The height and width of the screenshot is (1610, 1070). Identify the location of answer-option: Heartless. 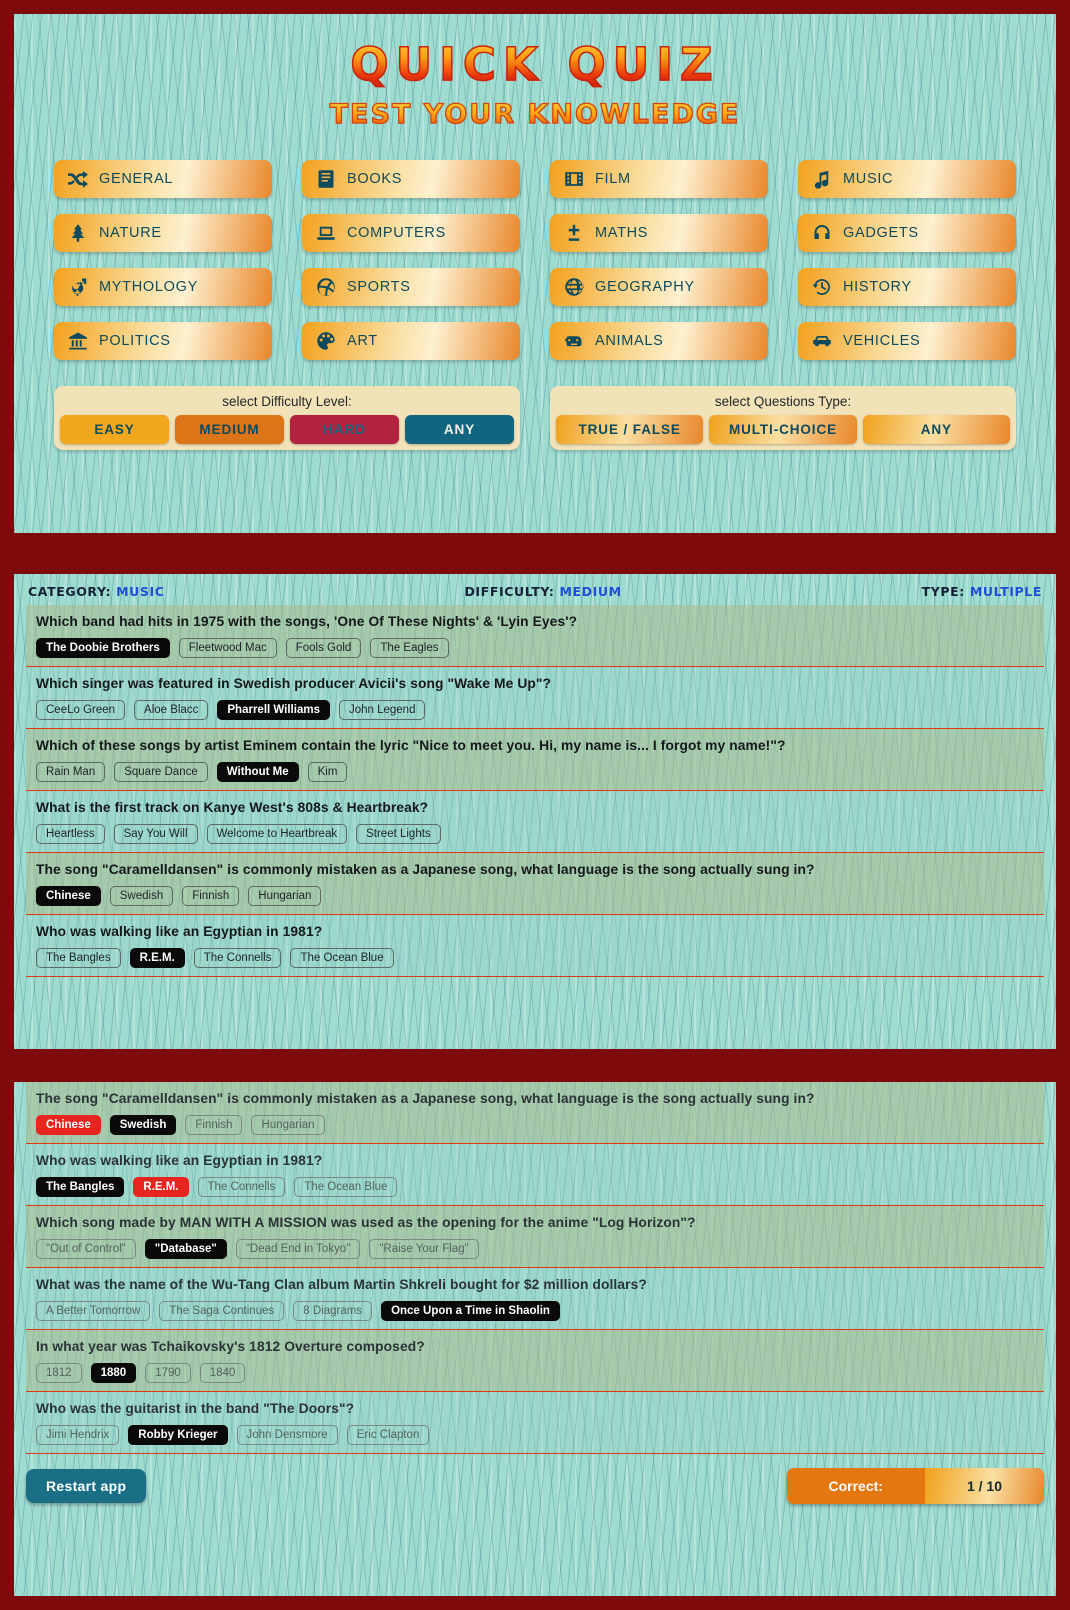
(70, 834).